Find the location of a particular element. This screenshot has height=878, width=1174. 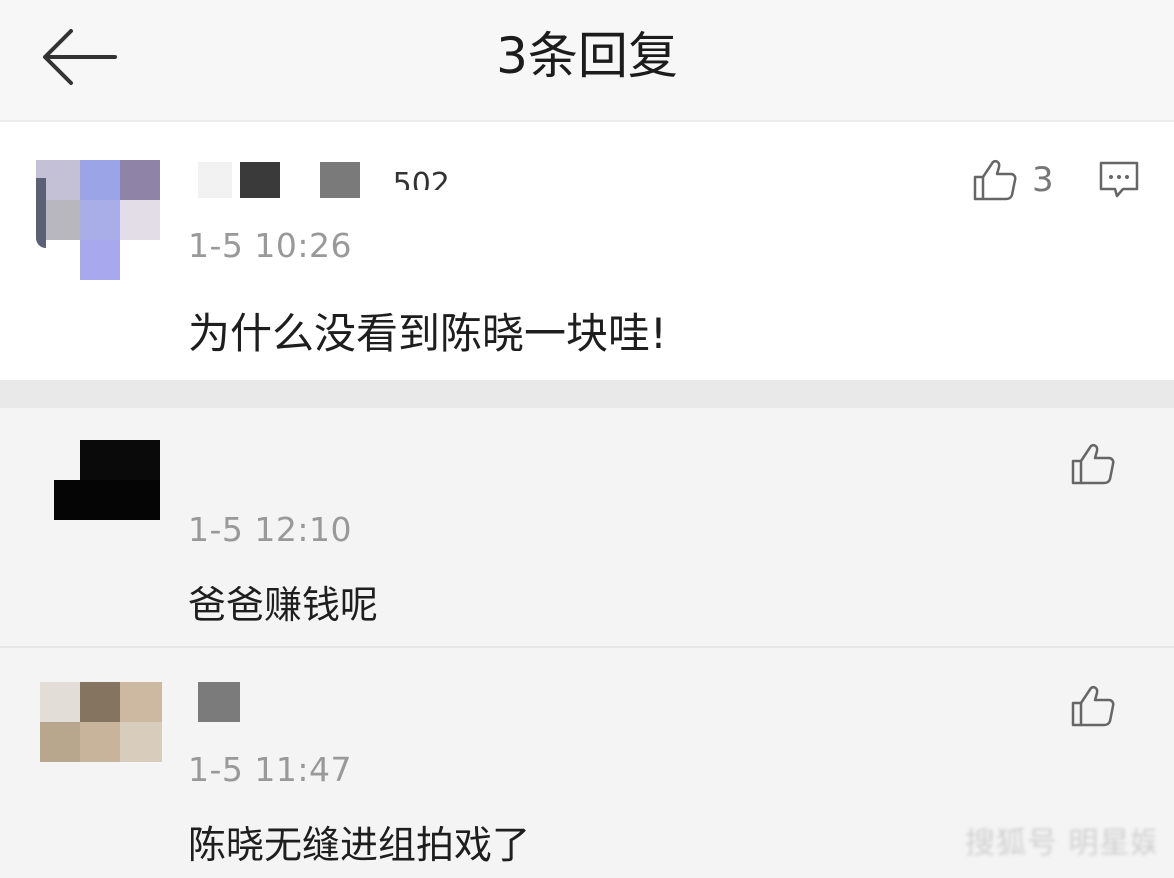

comment-time: 1-5 10:26 is located at coordinates (270, 245).